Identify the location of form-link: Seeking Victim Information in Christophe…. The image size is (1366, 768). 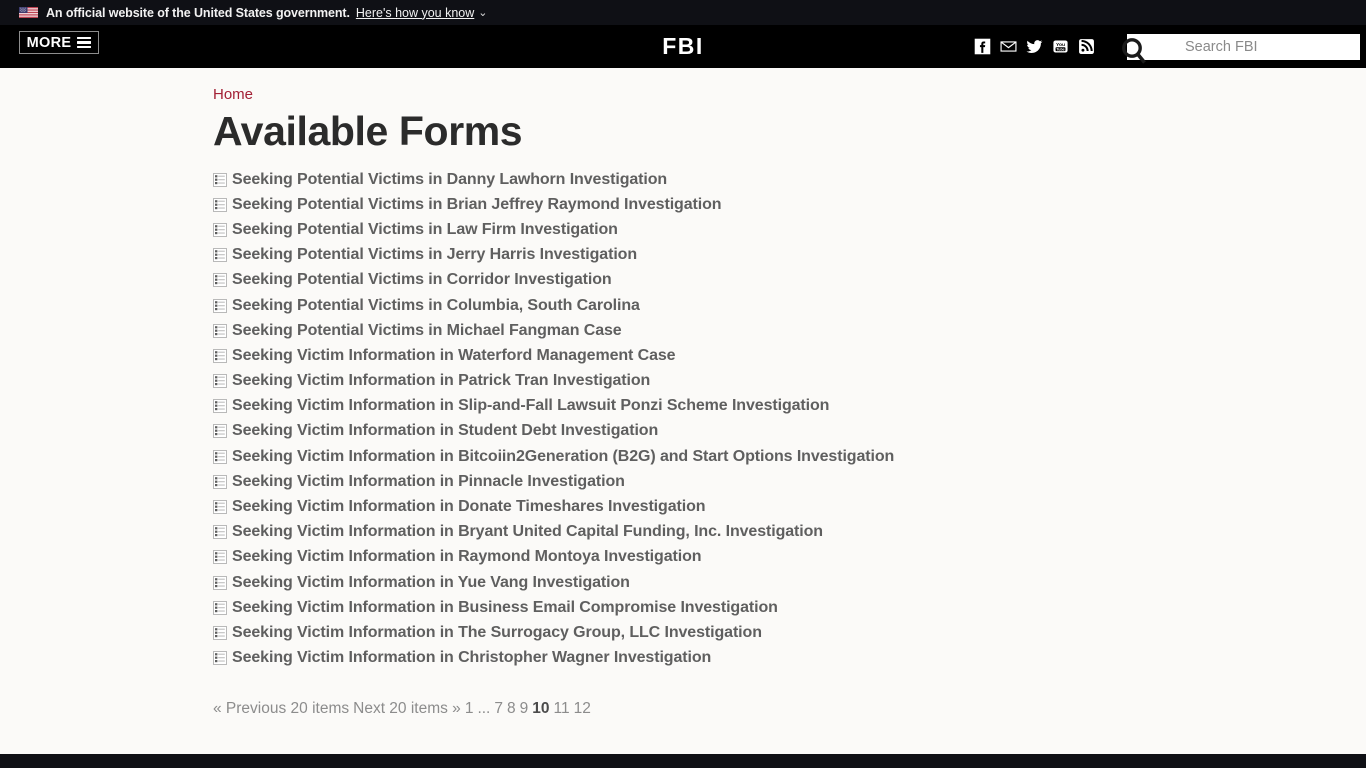
(471, 658).